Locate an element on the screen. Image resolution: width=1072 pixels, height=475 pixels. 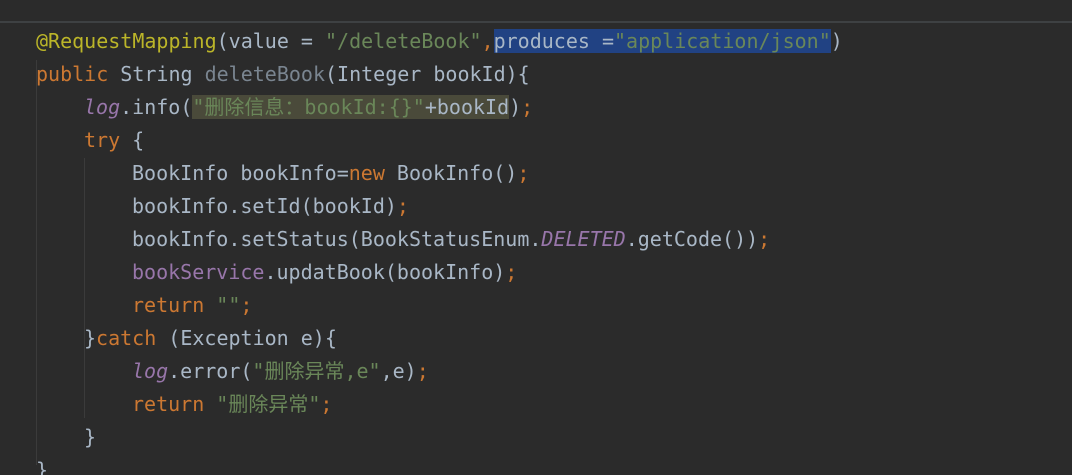
code-token: "" is located at coordinates (228, 305).